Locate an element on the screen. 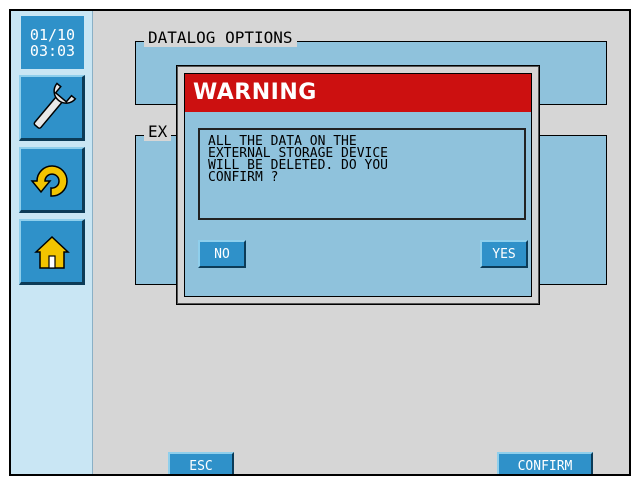 The width and height of the screenshot is (642, 485). datalog-options-title: DATALOG OPTIONS is located at coordinates (220, 38).